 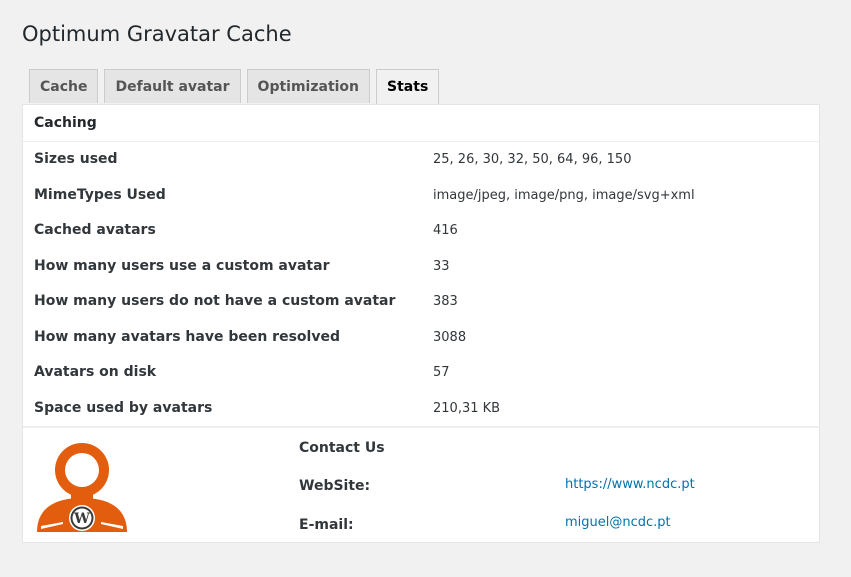 What do you see at coordinates (81, 519) in the screenshot?
I see `svg-text: W` at bounding box center [81, 519].